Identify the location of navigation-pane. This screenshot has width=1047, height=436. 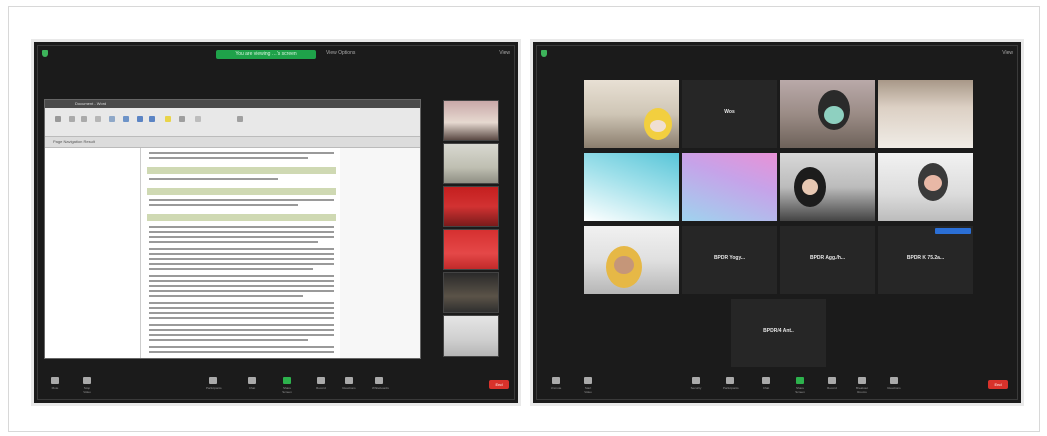
(93, 253).